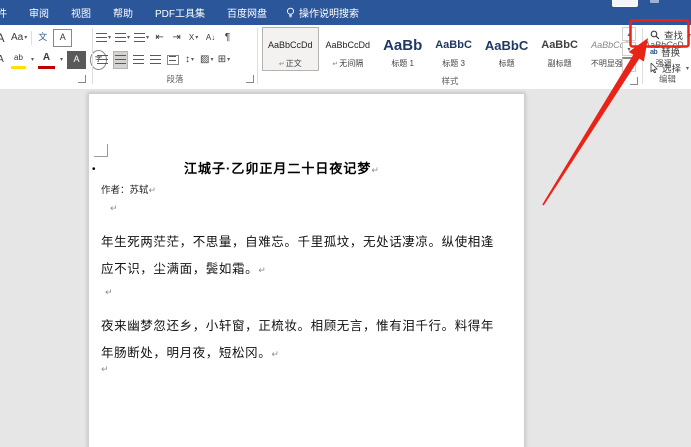 Image resolution: width=691 pixels, height=447 pixels. Describe the element at coordinates (223, 60) in the screenshot. I see `borders-icon: ⊞ ▾` at that location.